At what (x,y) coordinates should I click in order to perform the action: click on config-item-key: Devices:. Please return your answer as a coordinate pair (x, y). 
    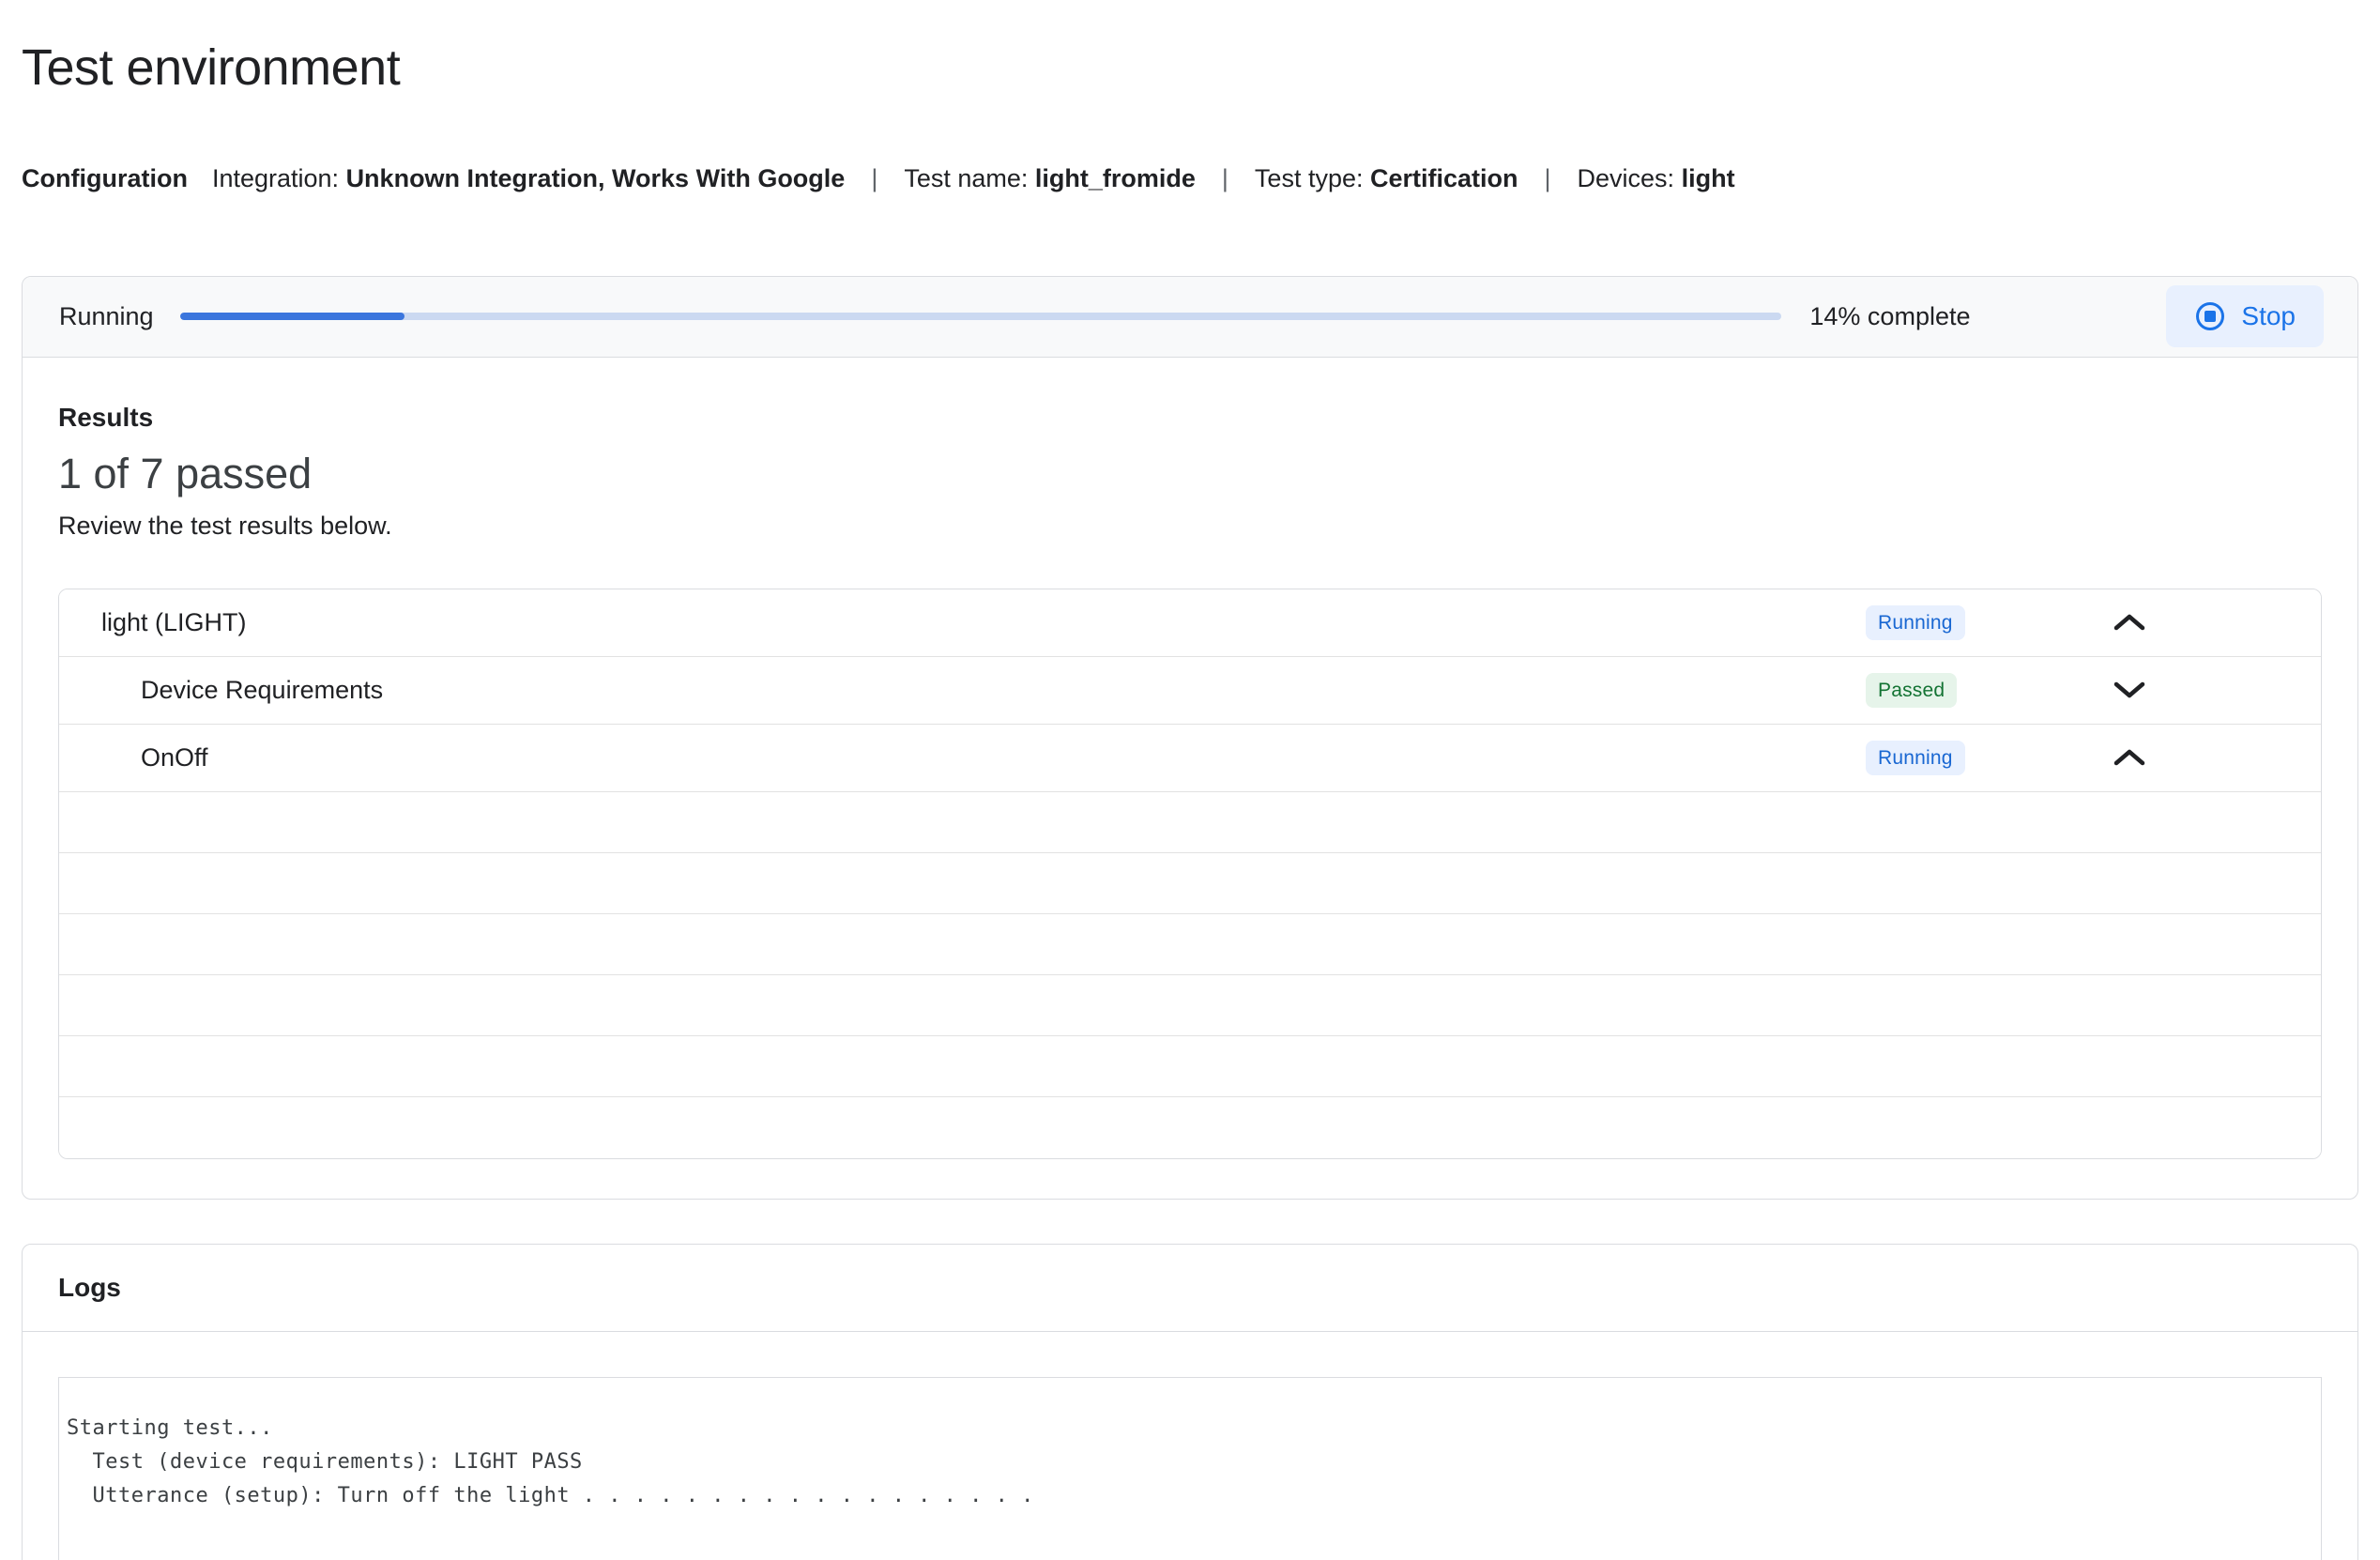
    Looking at the image, I should click on (1630, 177).